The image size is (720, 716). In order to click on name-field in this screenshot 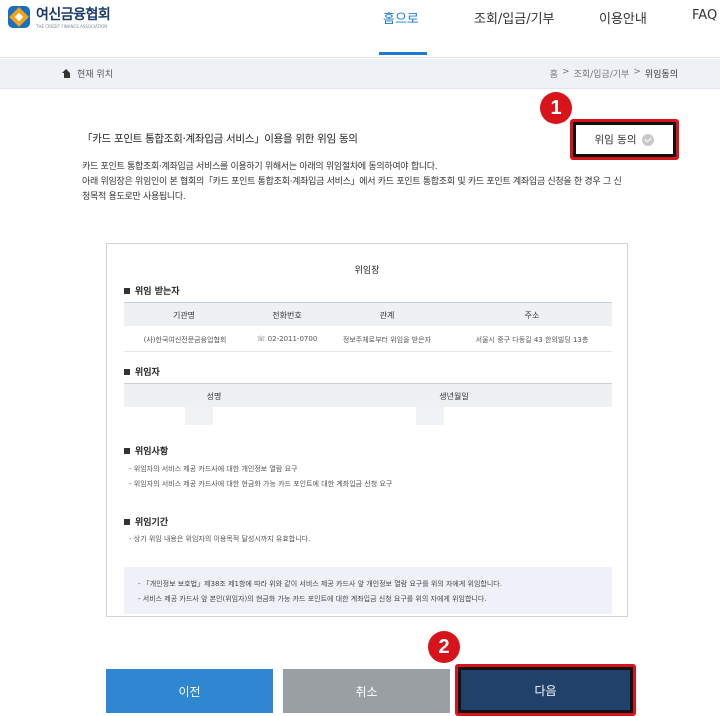, I will do `click(199, 416)`.